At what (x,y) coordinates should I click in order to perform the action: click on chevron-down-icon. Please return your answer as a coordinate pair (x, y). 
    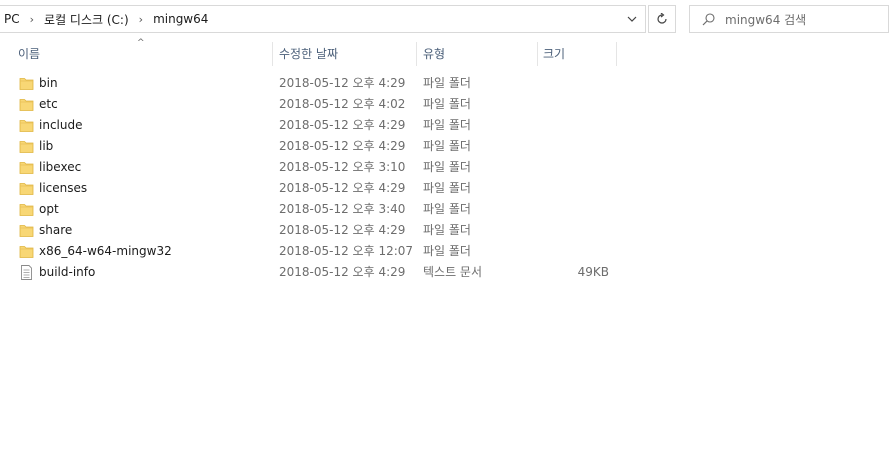
    Looking at the image, I should click on (632, 19).